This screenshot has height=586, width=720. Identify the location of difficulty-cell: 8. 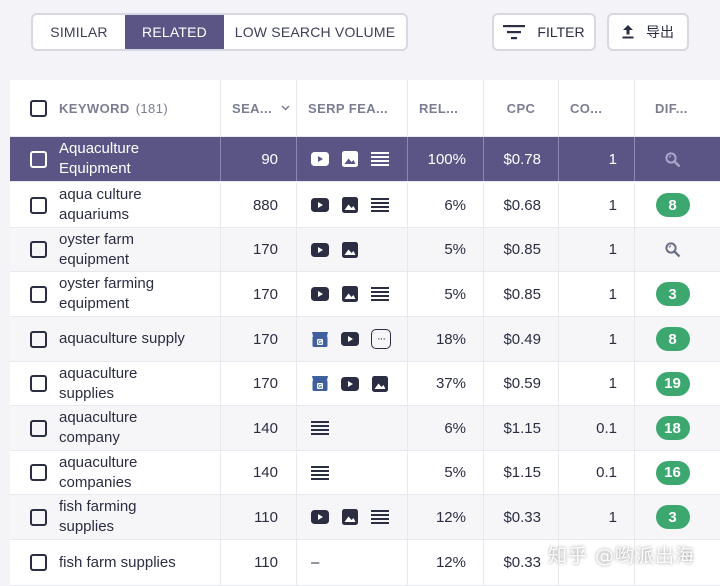
(672, 339).